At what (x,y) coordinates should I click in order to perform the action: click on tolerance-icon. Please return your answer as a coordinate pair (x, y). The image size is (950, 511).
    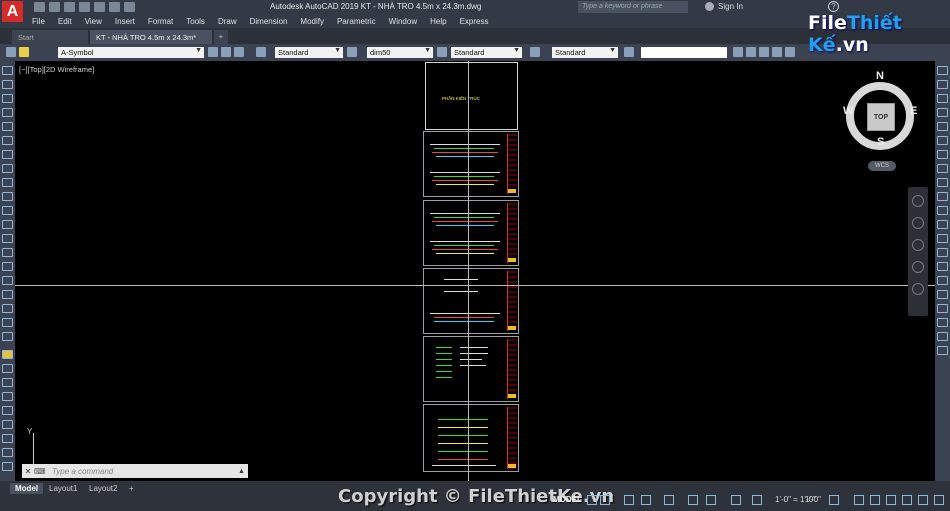
    Looking at the image, I should click on (942, 252).